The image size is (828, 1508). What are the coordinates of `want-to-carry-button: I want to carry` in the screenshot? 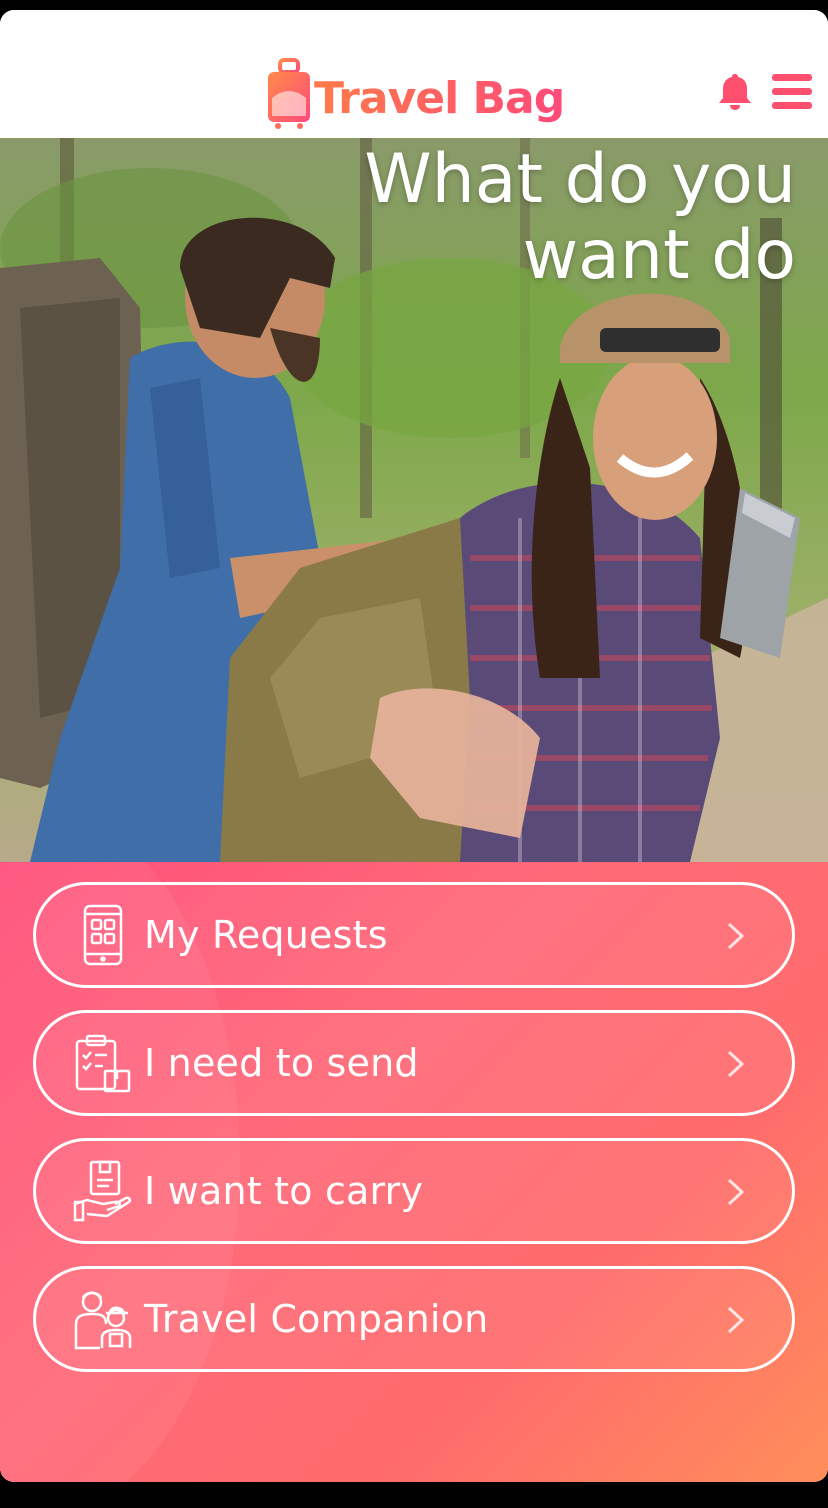 It's located at (414, 1191).